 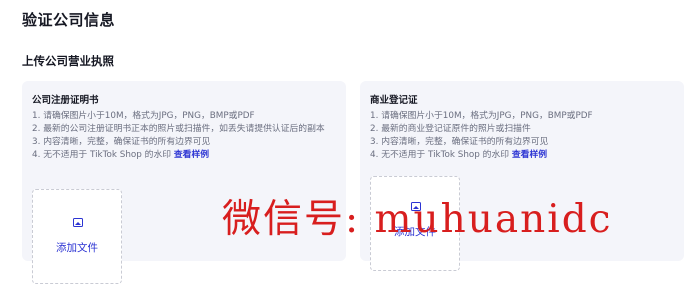 What do you see at coordinates (69, 20) in the screenshot?
I see `page-title: 验证公司信息` at bounding box center [69, 20].